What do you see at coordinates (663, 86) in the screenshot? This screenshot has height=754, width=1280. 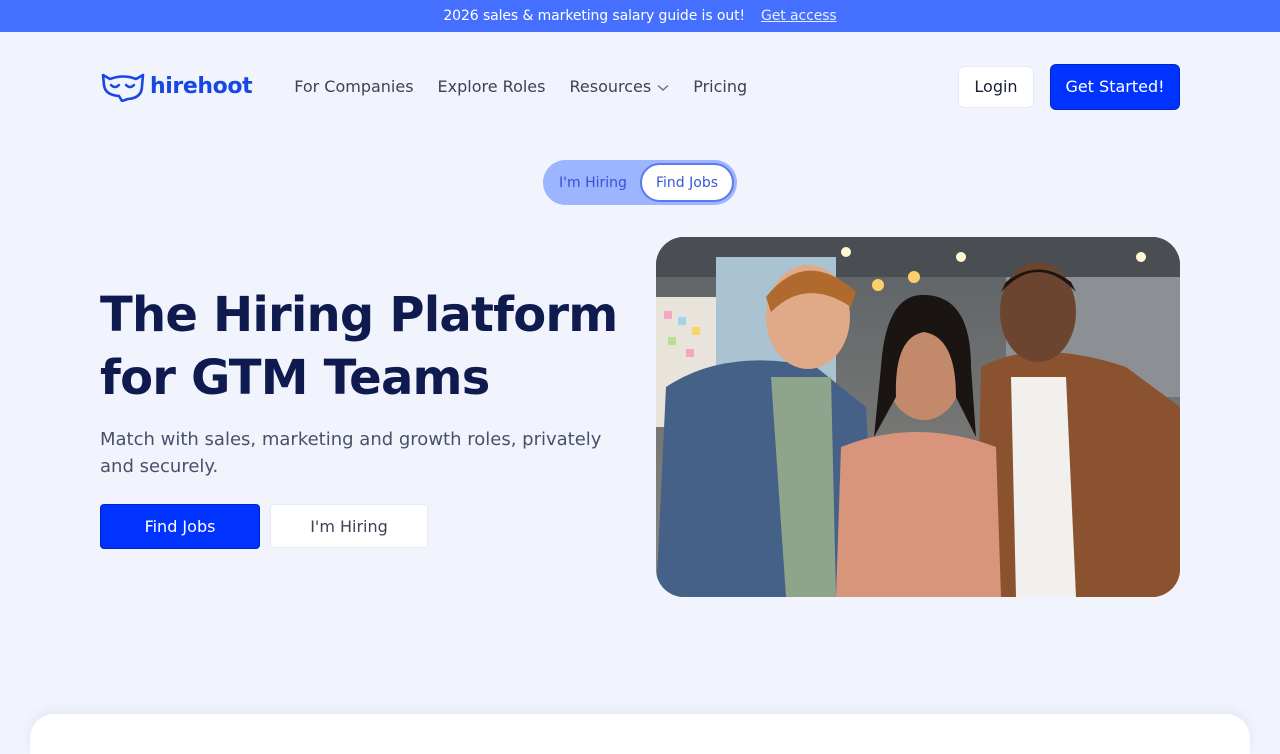 I see `chevron-down-icon` at bounding box center [663, 86].